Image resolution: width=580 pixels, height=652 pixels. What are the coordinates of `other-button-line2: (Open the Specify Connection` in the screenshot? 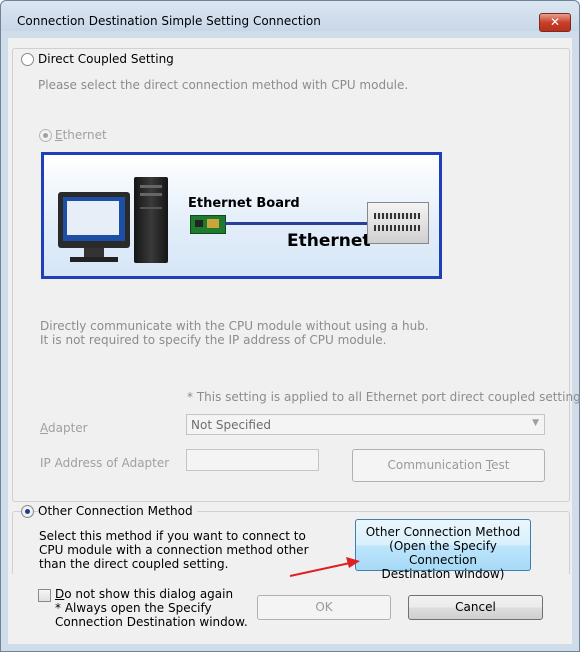 It's located at (443, 553).